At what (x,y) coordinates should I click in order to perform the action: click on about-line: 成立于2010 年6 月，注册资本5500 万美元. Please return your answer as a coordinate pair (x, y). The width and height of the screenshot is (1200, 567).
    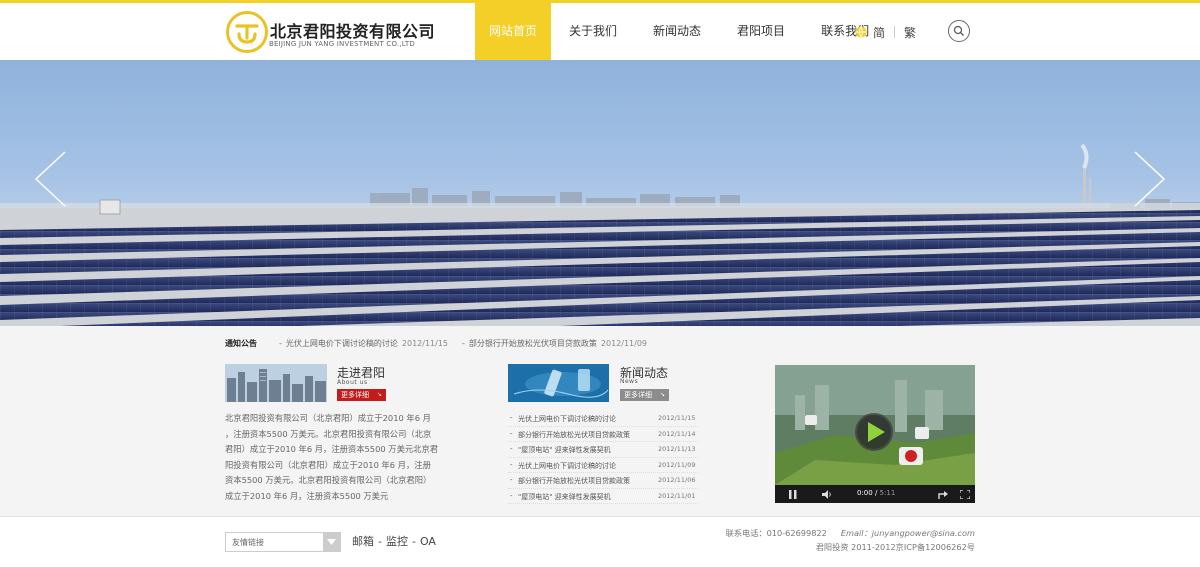
    Looking at the image, I should click on (307, 495).